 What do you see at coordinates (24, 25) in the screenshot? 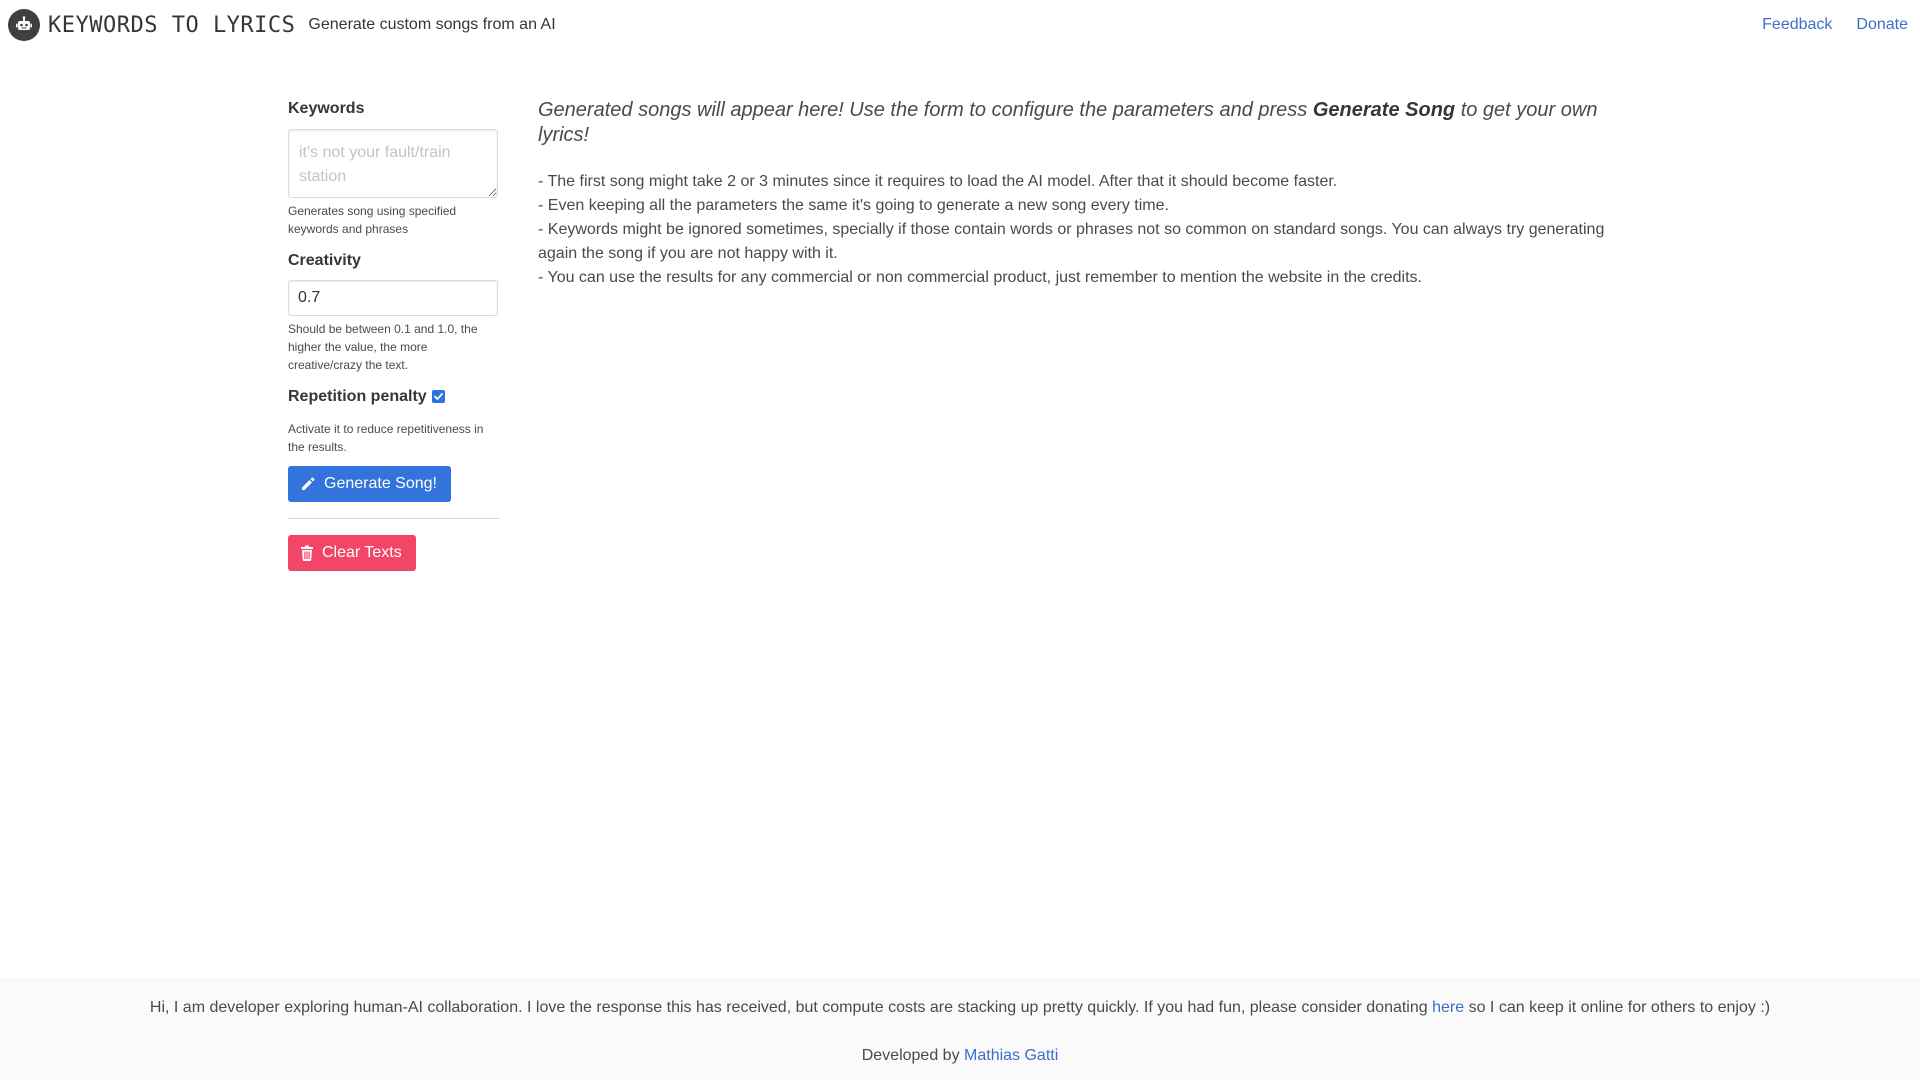
I see `robot-icon` at bounding box center [24, 25].